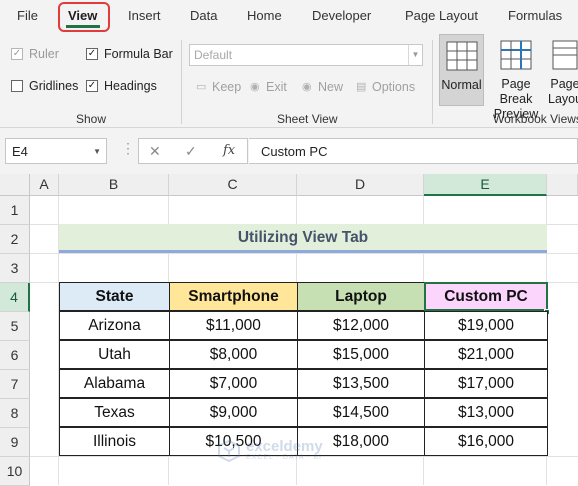 This screenshot has width=578, height=486. What do you see at coordinates (114, 441) in the screenshot?
I see `table-cell: Illinois` at bounding box center [114, 441].